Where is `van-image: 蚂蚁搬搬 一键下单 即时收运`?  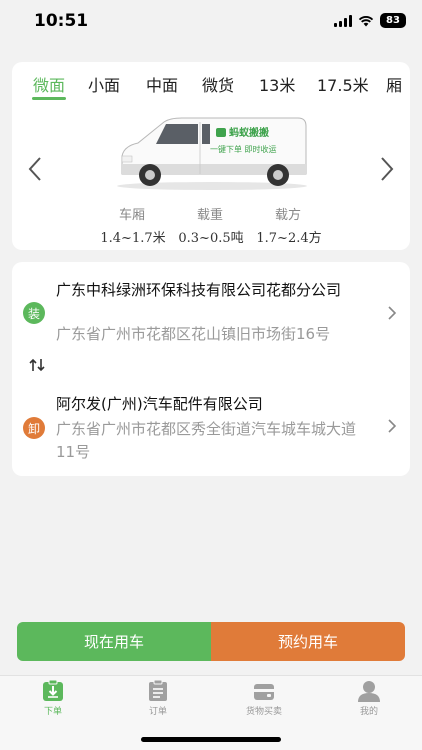
van-image: 蚂蚁搬搬 一键下单 即时收运 is located at coordinates (212, 153).